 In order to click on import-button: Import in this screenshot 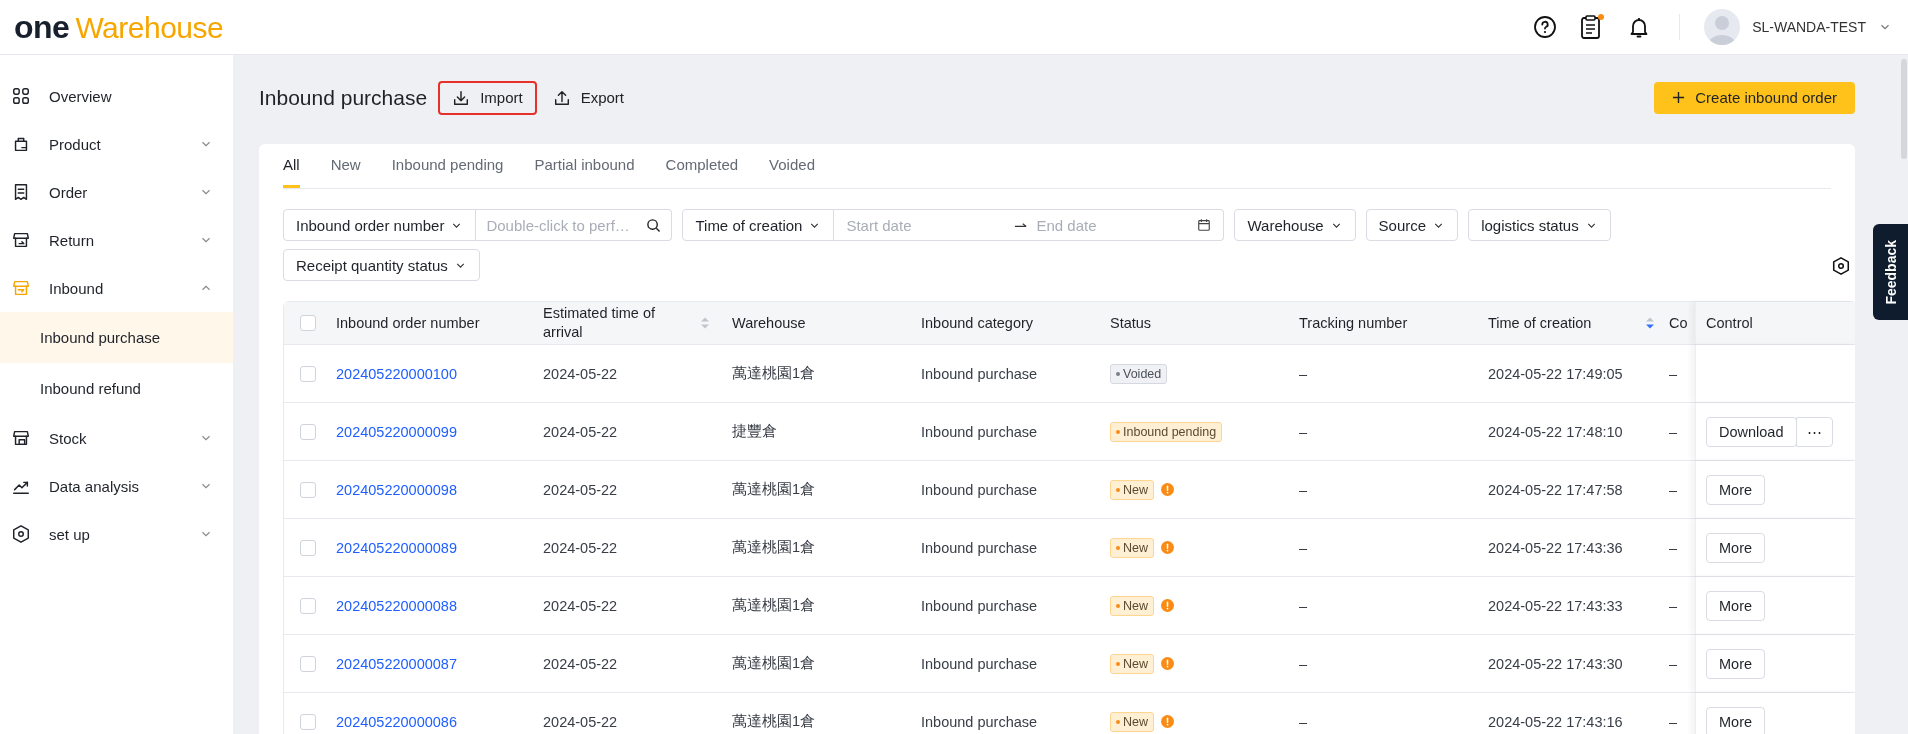, I will do `click(487, 97)`.